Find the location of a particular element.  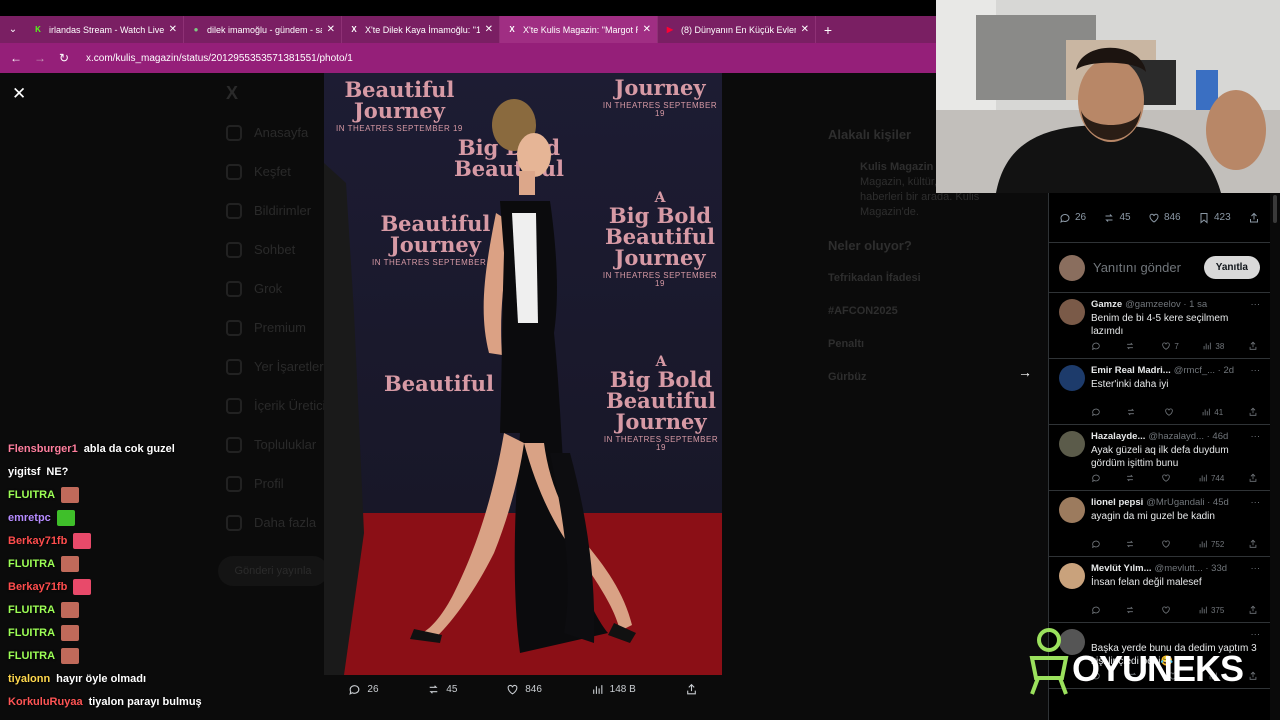

reply-author: lionel pepsi is located at coordinates (1117, 502).